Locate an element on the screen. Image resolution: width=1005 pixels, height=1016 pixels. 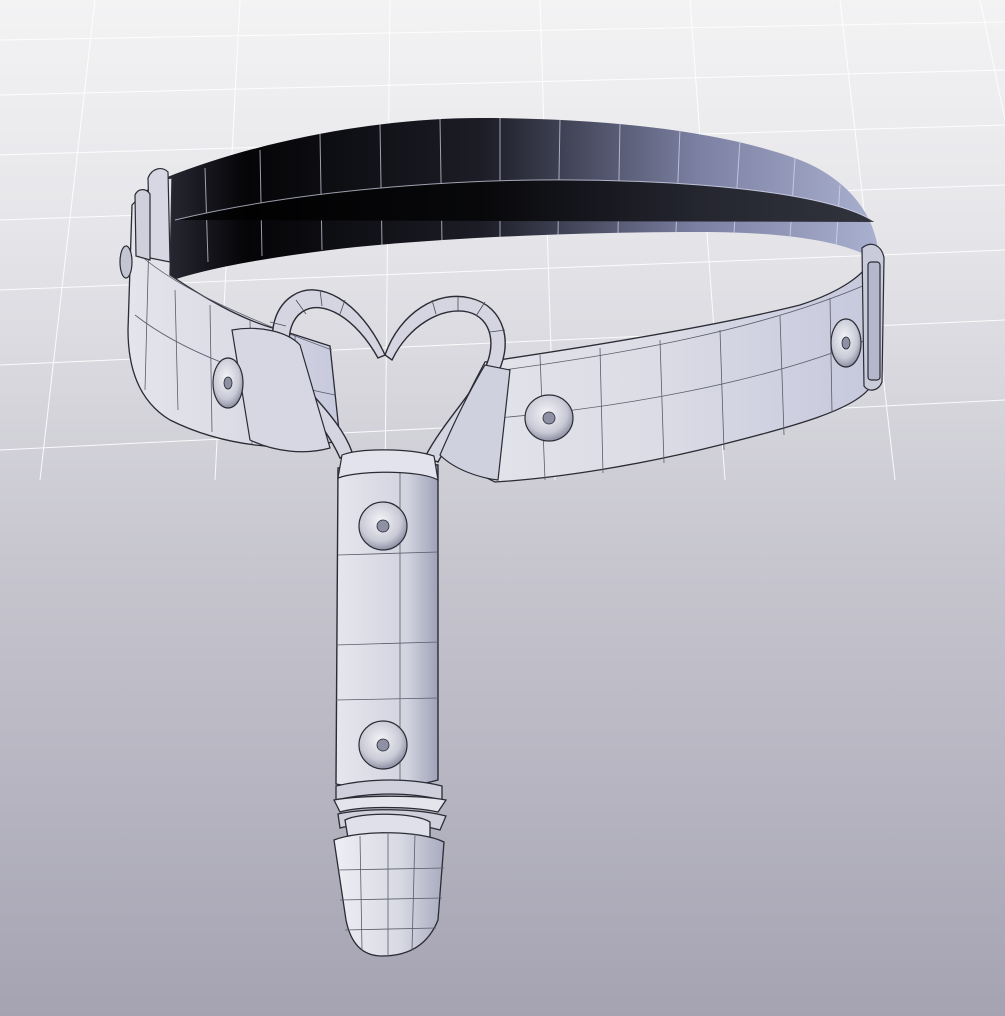
buckle-right is located at coordinates (873, 317).